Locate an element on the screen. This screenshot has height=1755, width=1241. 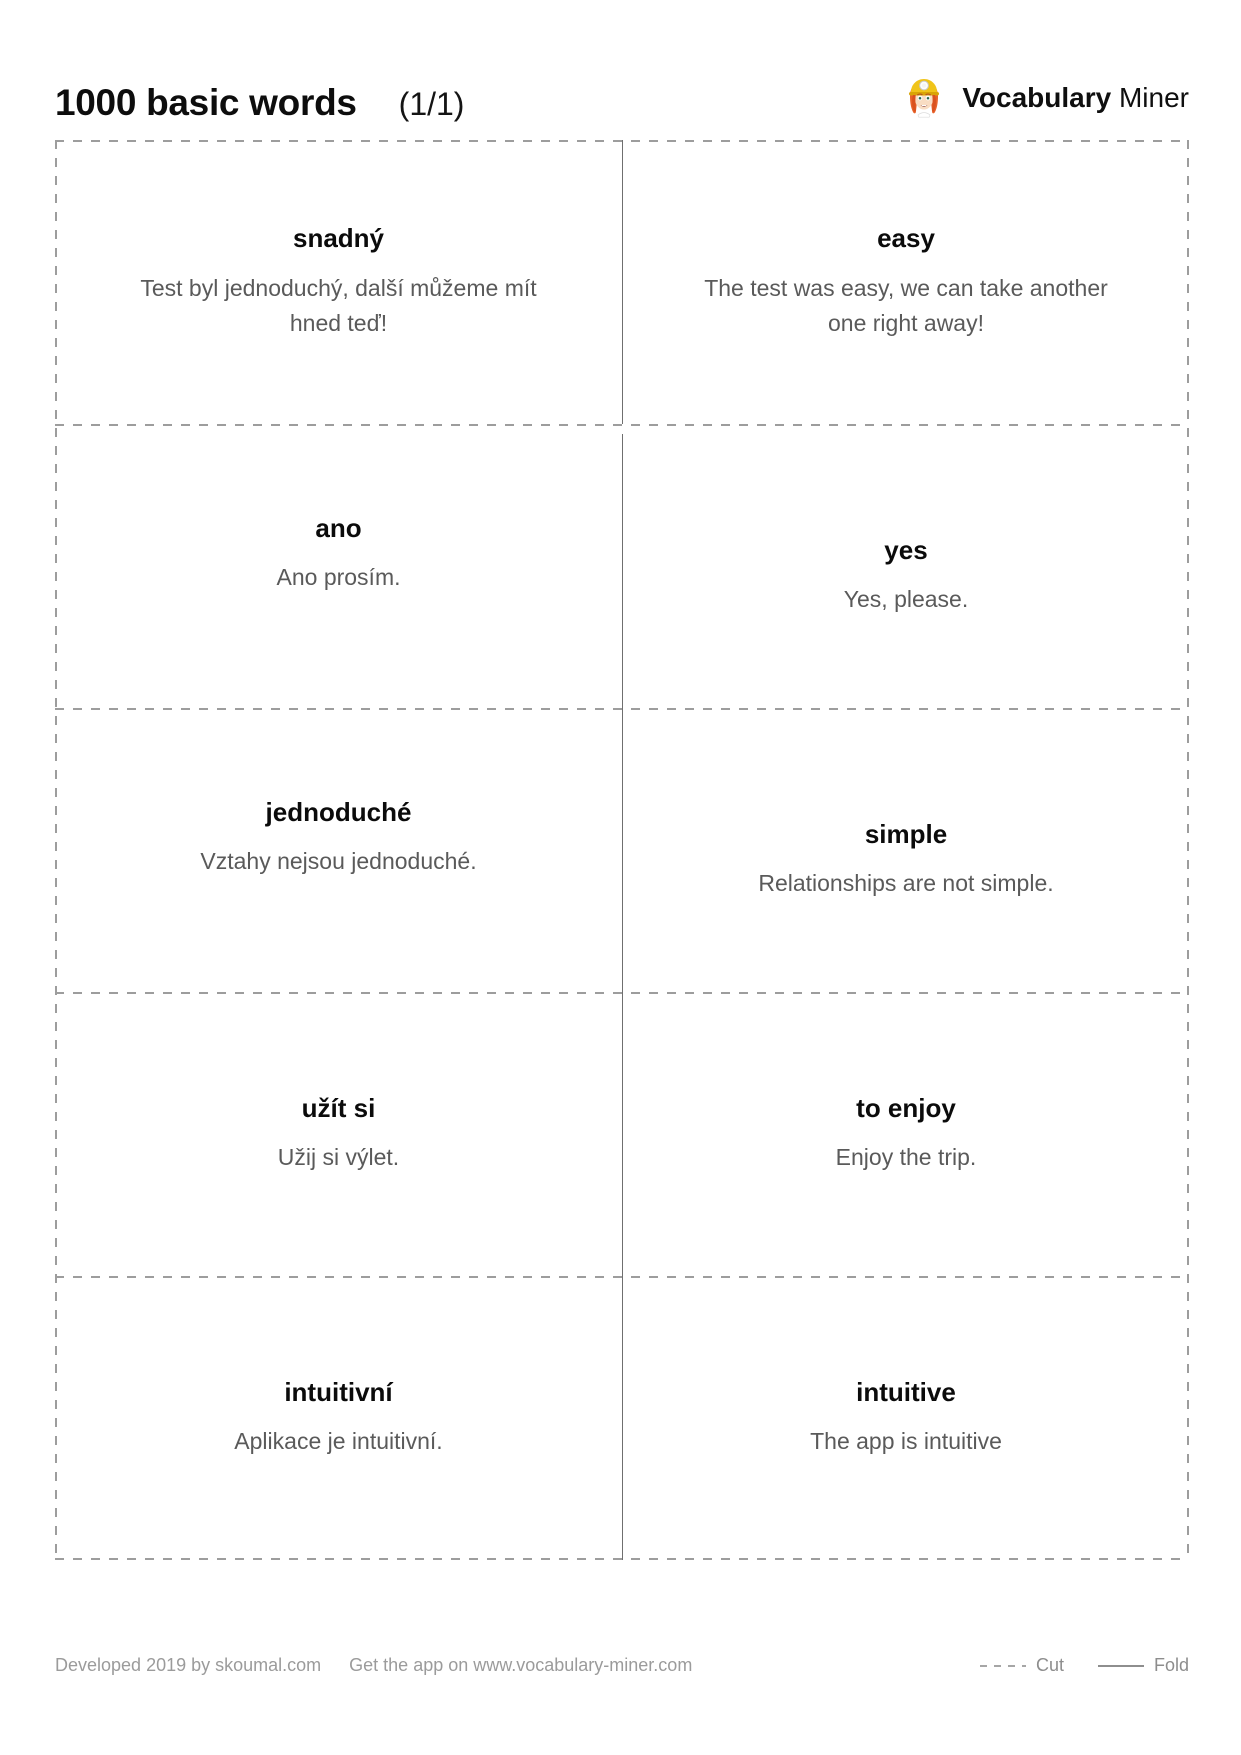
flashcard-term: jednoduché is located at coordinates (338, 811).